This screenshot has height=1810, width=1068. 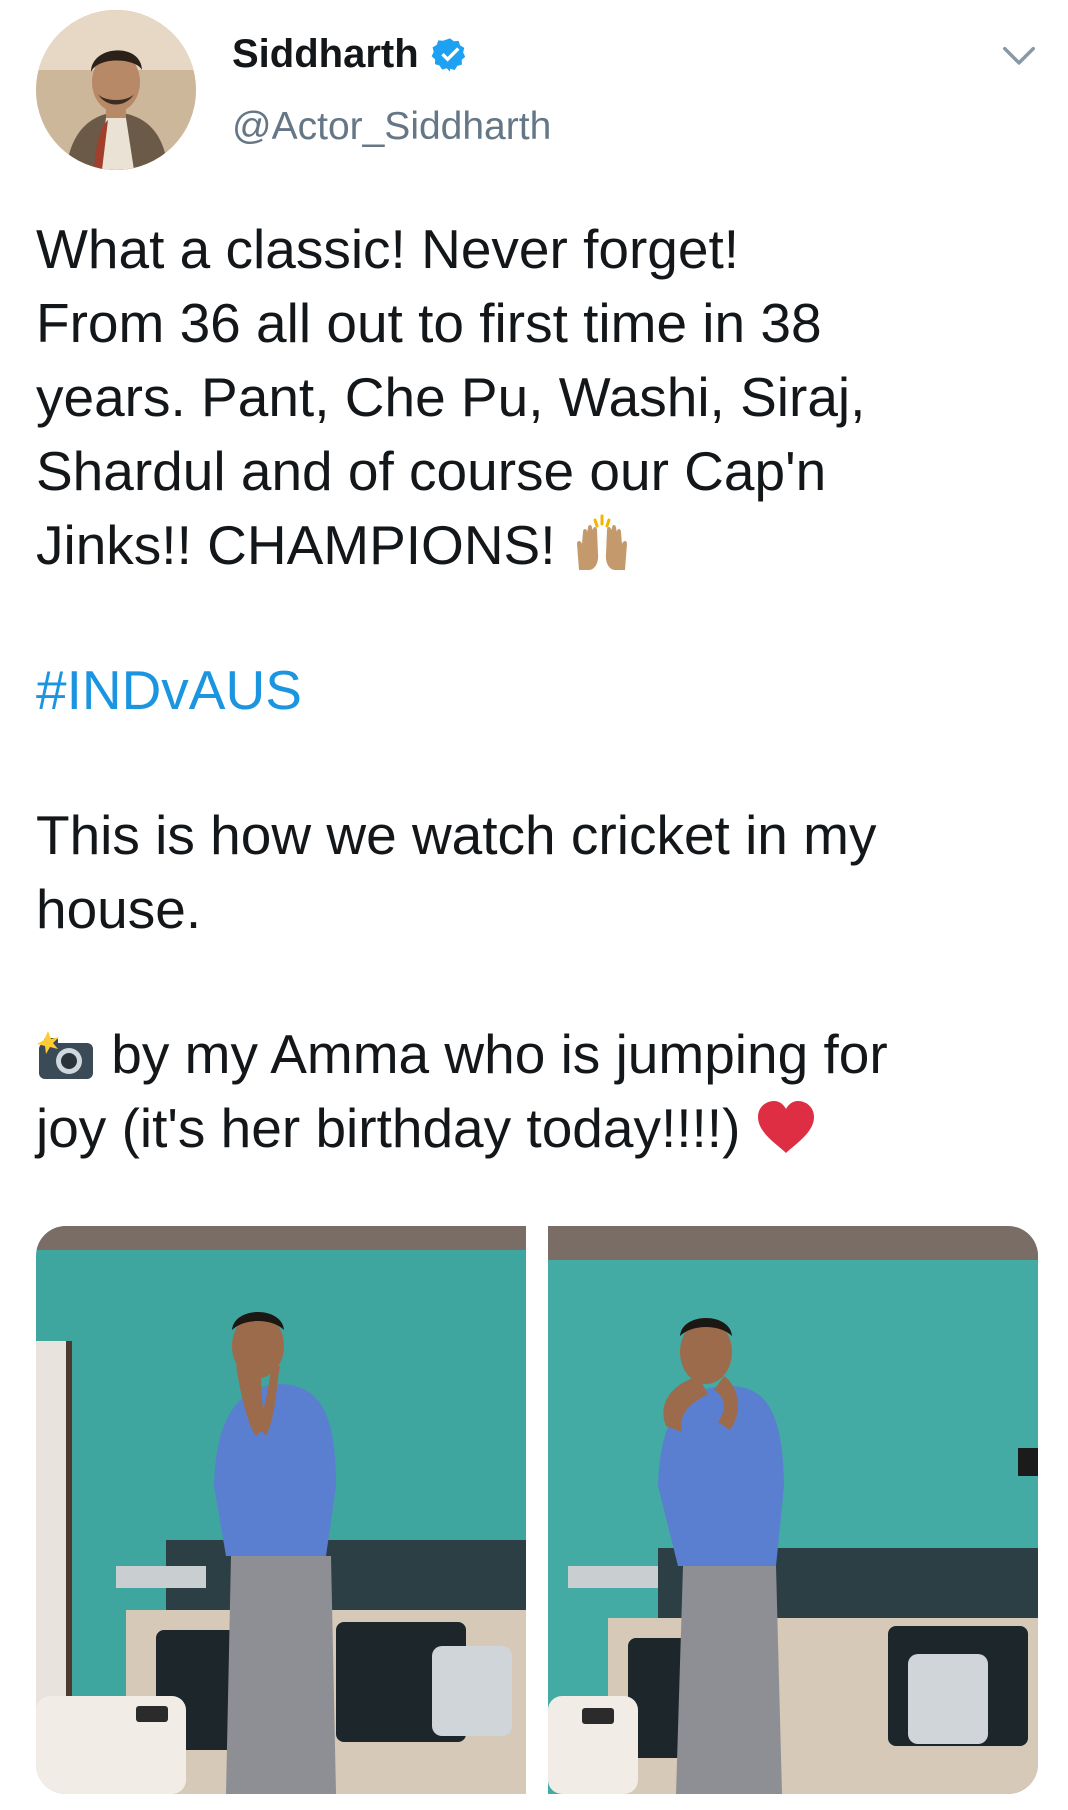 I want to click on tweet-line-text: joy (it's her birthday today!!!!), so click(x=388, y=1128).